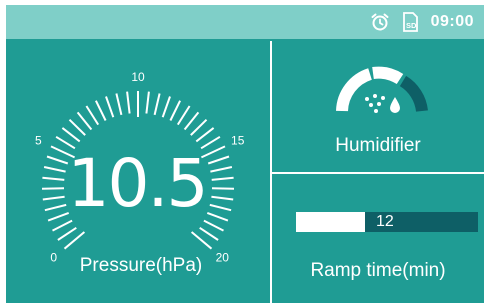 Image resolution: width=488 pixels, height=307 pixels. Describe the element at coordinates (380, 22) in the screenshot. I see `alarm-clock-icon` at that location.